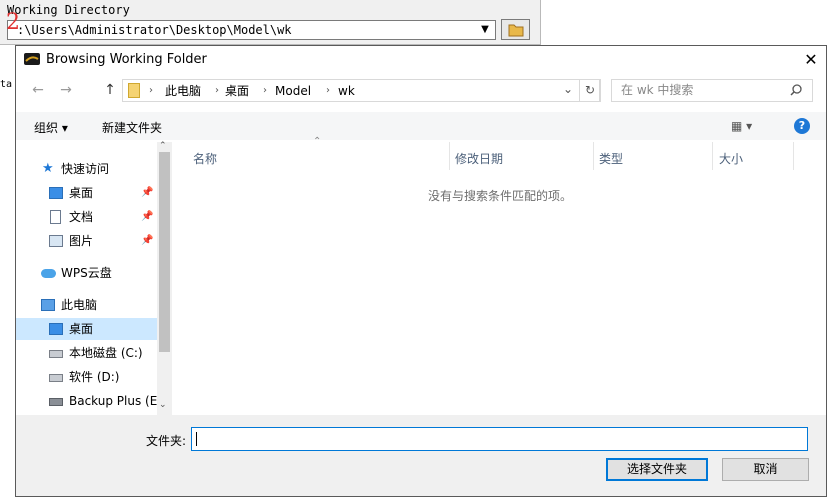 Image resolution: width=827 pixels, height=497 pixels. Describe the element at coordinates (163, 146) in the screenshot. I see `chevron-up-icon: ⌃` at that location.